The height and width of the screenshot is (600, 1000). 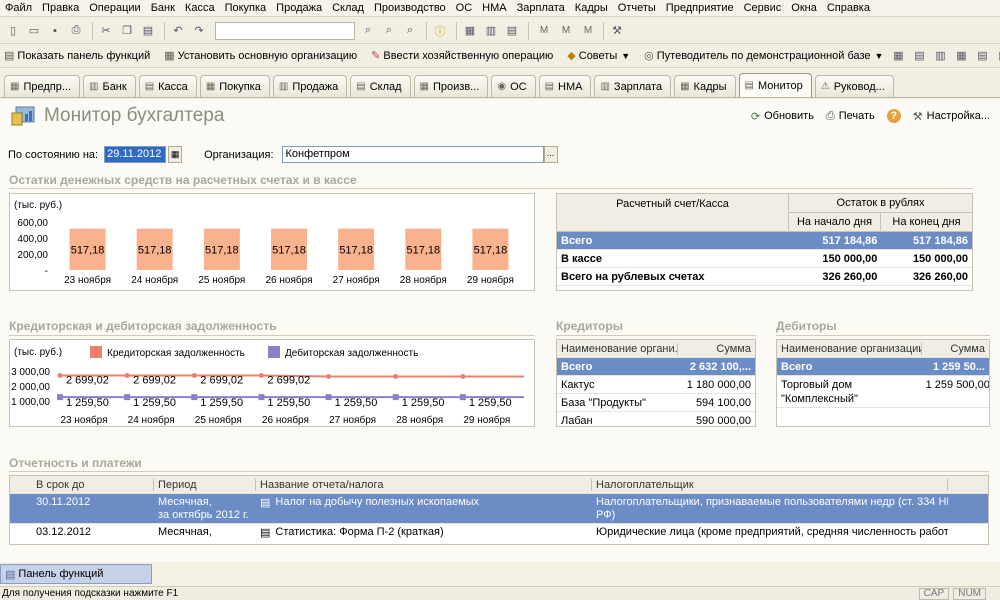 I want to click on menu-item-15: Сервис, so click(x=763, y=8).